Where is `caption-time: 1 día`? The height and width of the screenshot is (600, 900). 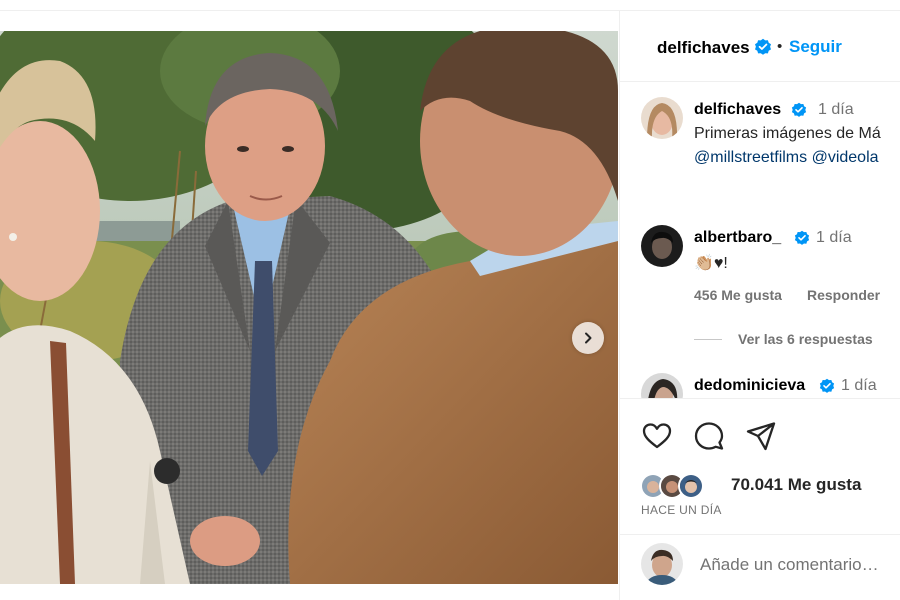
caption-time: 1 día is located at coordinates (836, 110).